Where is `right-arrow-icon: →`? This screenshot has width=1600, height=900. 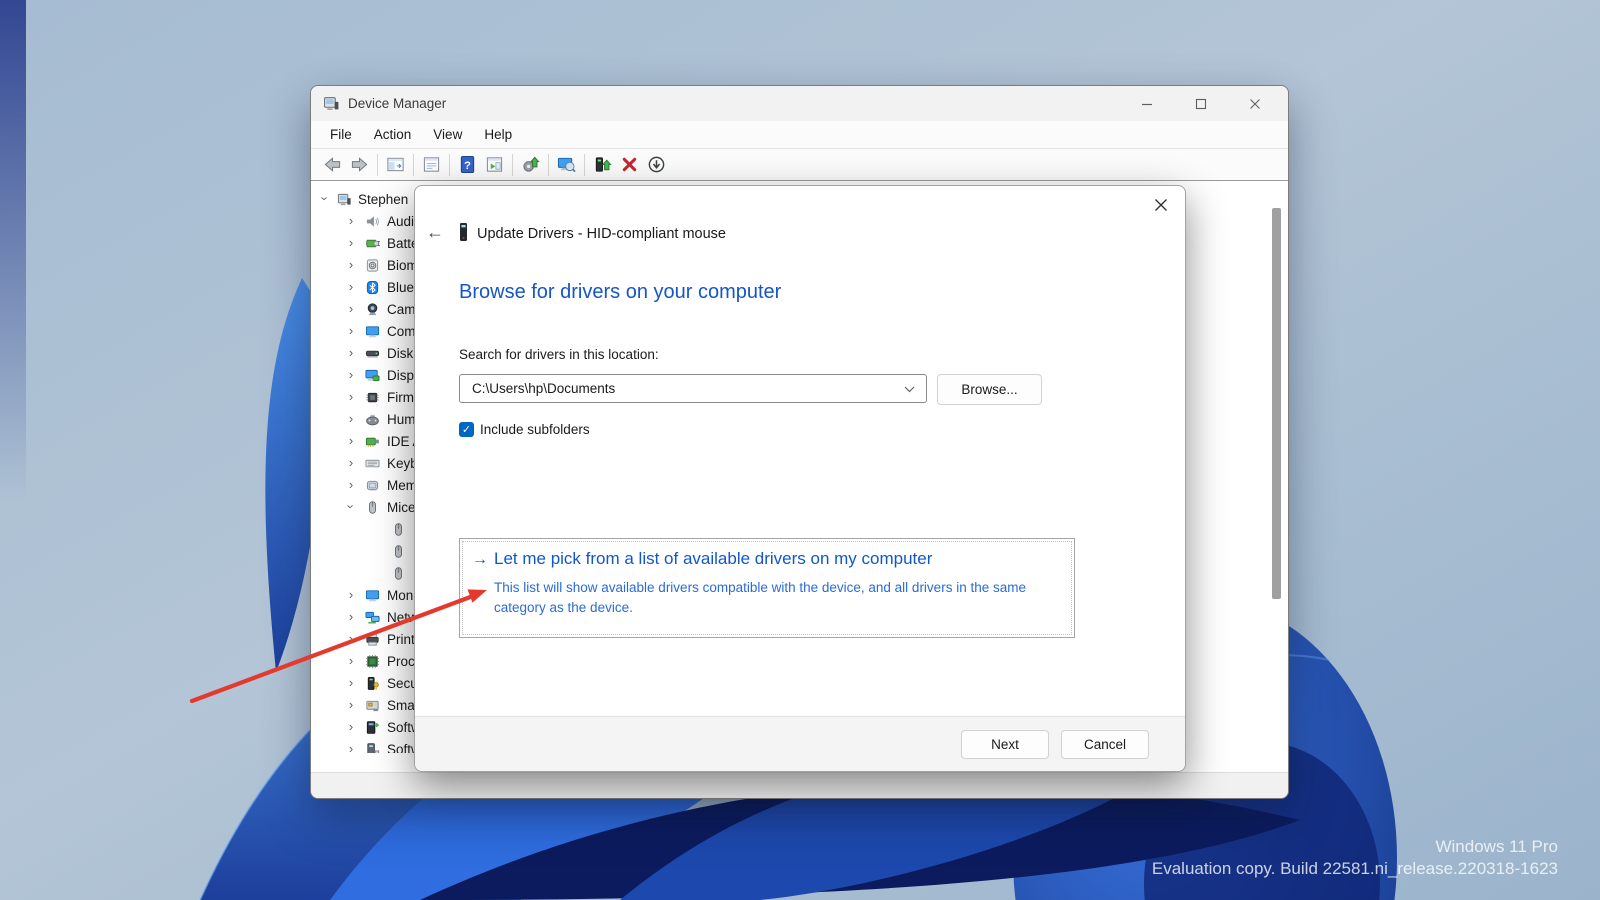 right-arrow-icon: → is located at coordinates (480, 559).